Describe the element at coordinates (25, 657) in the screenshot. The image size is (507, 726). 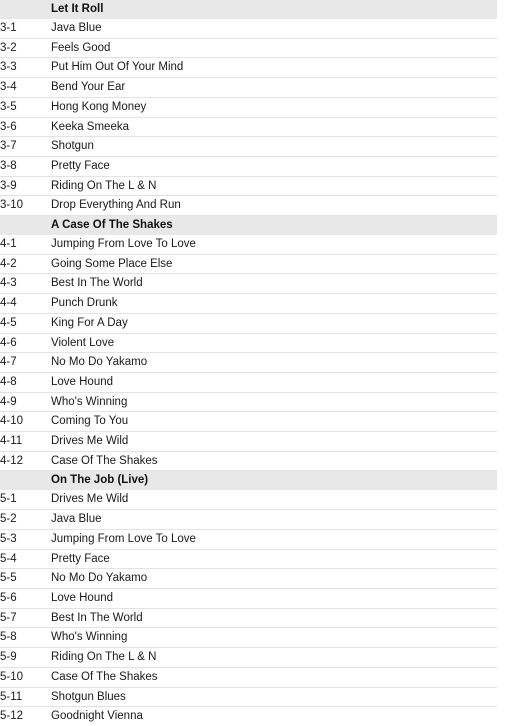
I see `track-position: 5-9` at that location.